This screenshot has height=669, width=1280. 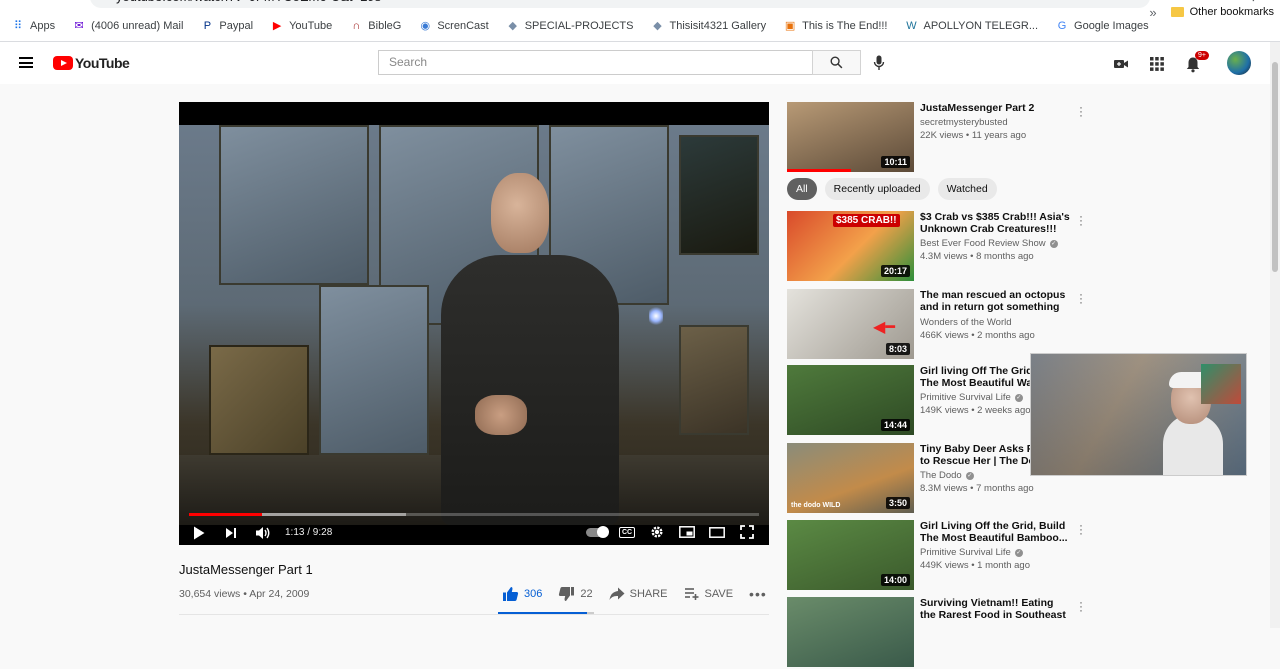 I want to click on add-to-playlist-icon, so click(x=691, y=594).